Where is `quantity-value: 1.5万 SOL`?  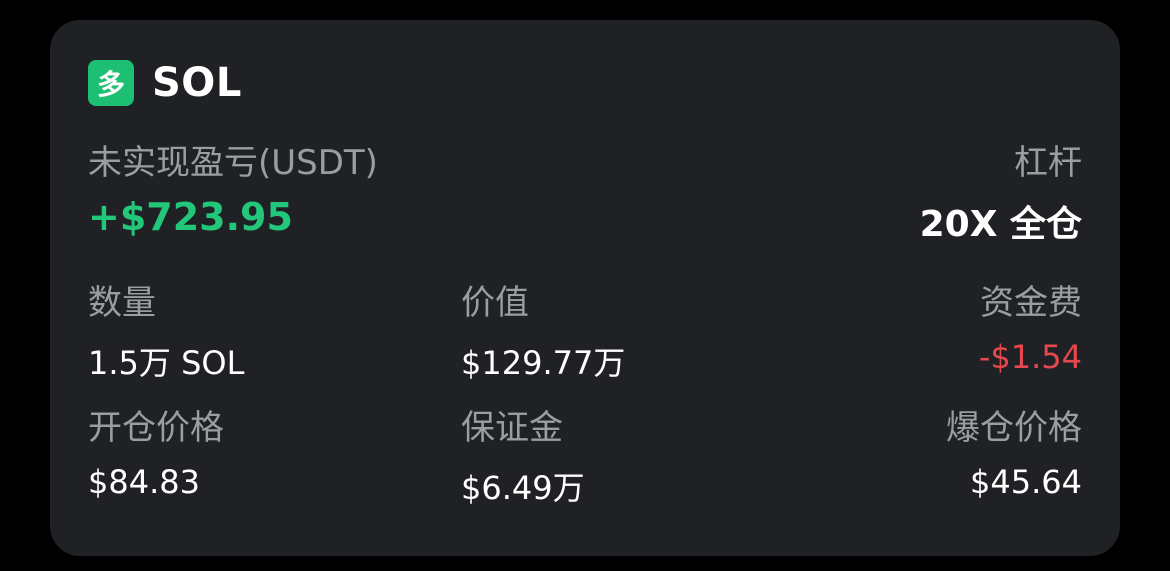
quantity-value: 1.5万 SOL is located at coordinates (166, 363).